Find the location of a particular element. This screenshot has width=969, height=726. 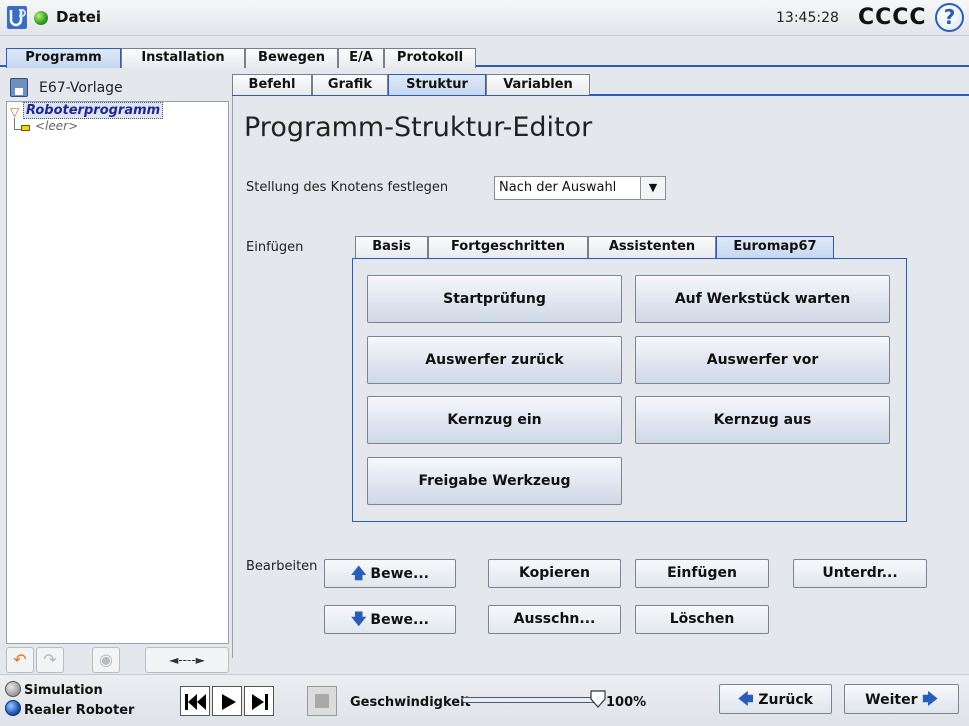

real-robot-radio is located at coordinates (13, 708).